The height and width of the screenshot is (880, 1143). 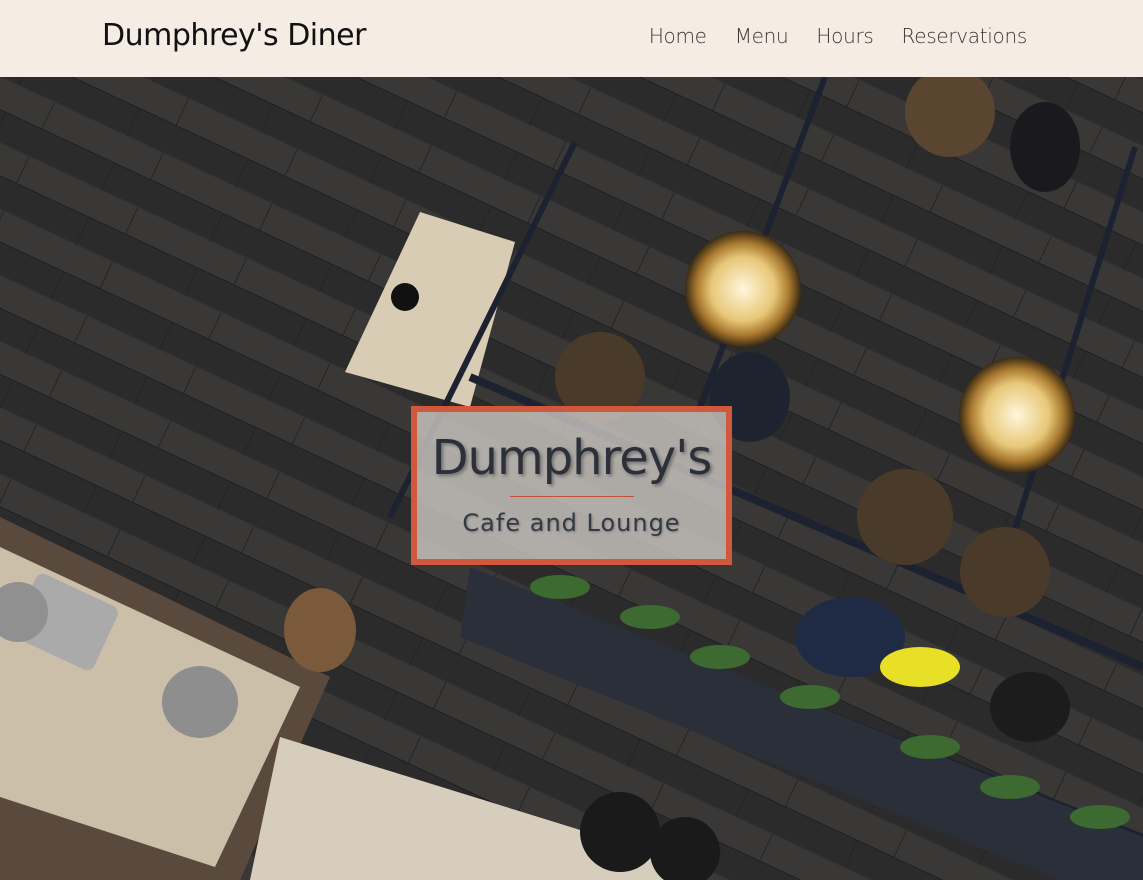 I want to click on nav-links: Home Menu Hours Reservations, so click(x=838, y=36).